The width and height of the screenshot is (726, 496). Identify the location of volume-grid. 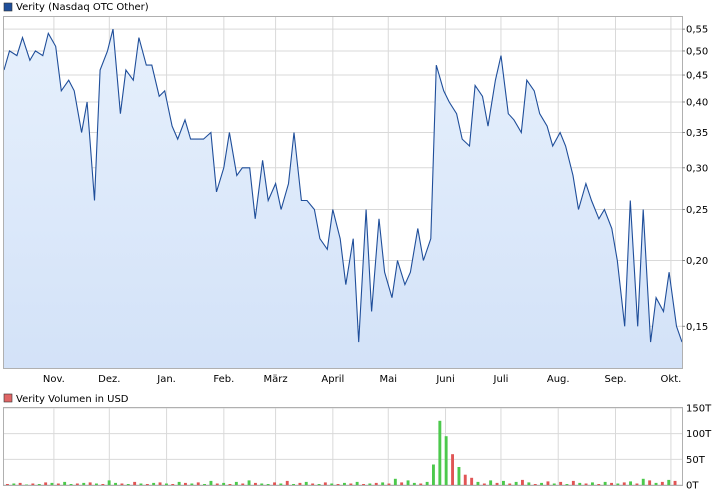
(343, 446).